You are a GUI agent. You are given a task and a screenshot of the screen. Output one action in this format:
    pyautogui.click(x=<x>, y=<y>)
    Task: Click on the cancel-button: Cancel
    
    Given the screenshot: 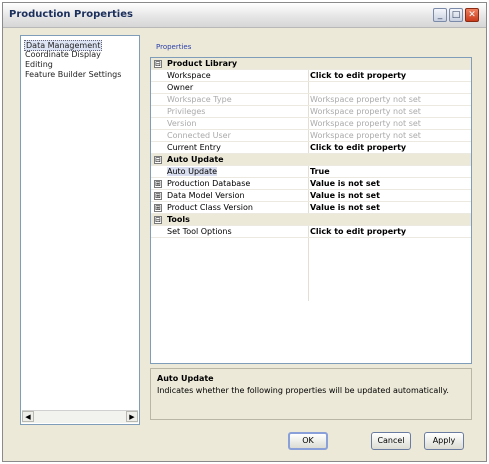 What is the action you would take?
    pyautogui.click(x=391, y=441)
    